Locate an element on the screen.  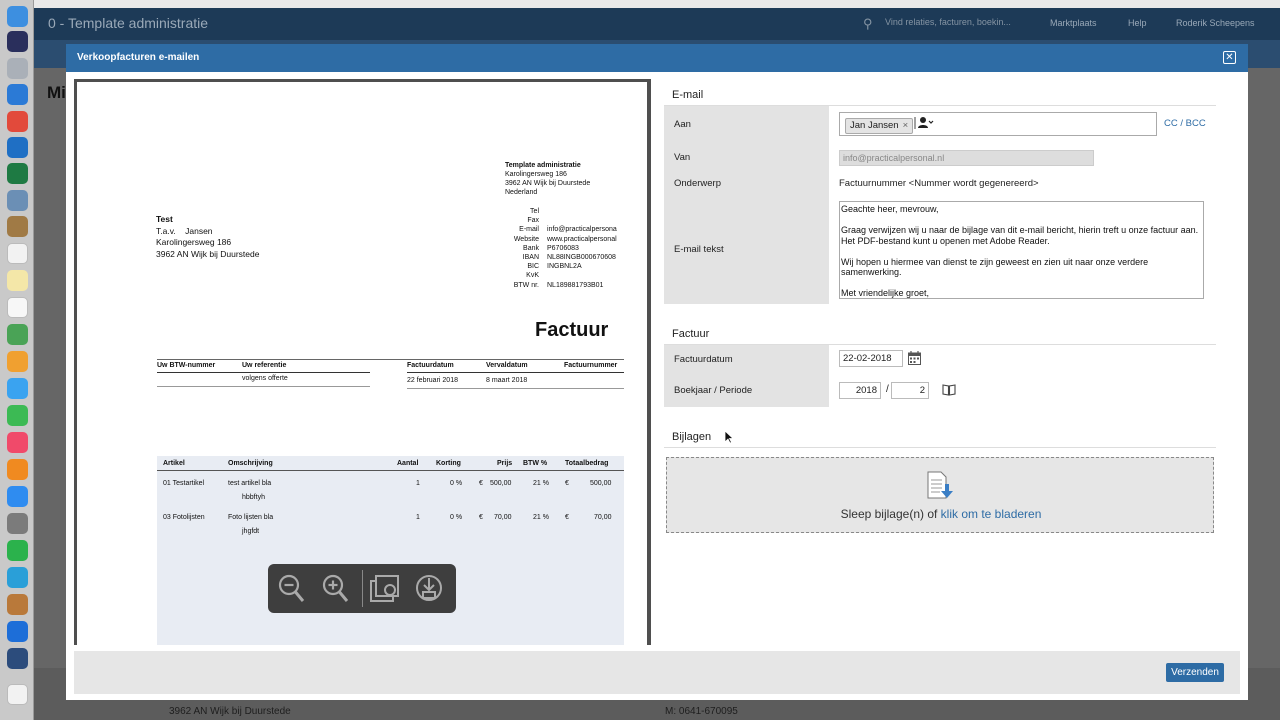
music-icon is located at coordinates (17, 442).